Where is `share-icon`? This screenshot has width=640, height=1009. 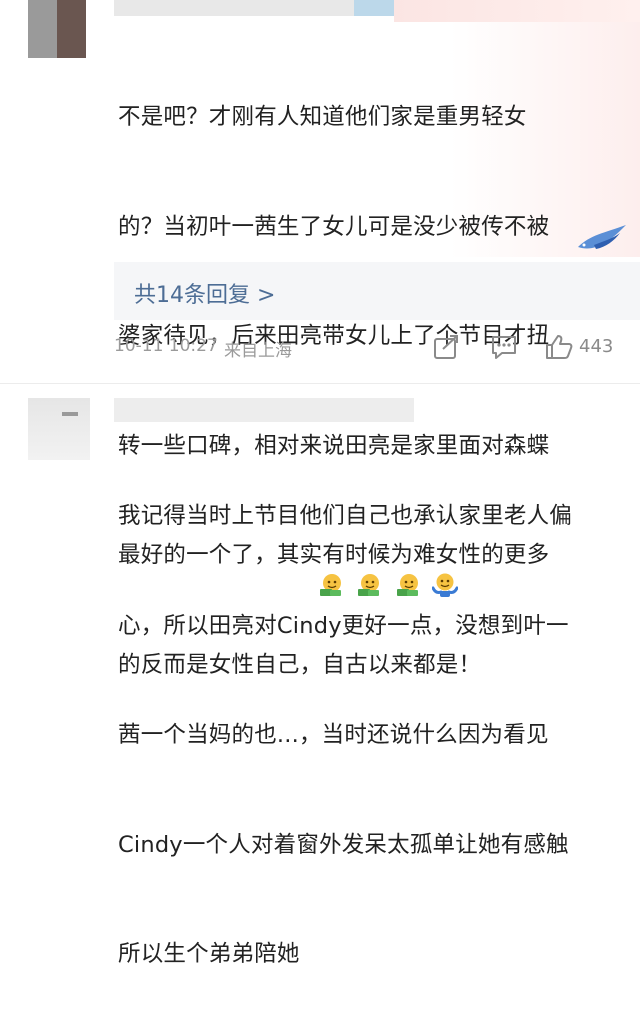
share-icon is located at coordinates (447, 347).